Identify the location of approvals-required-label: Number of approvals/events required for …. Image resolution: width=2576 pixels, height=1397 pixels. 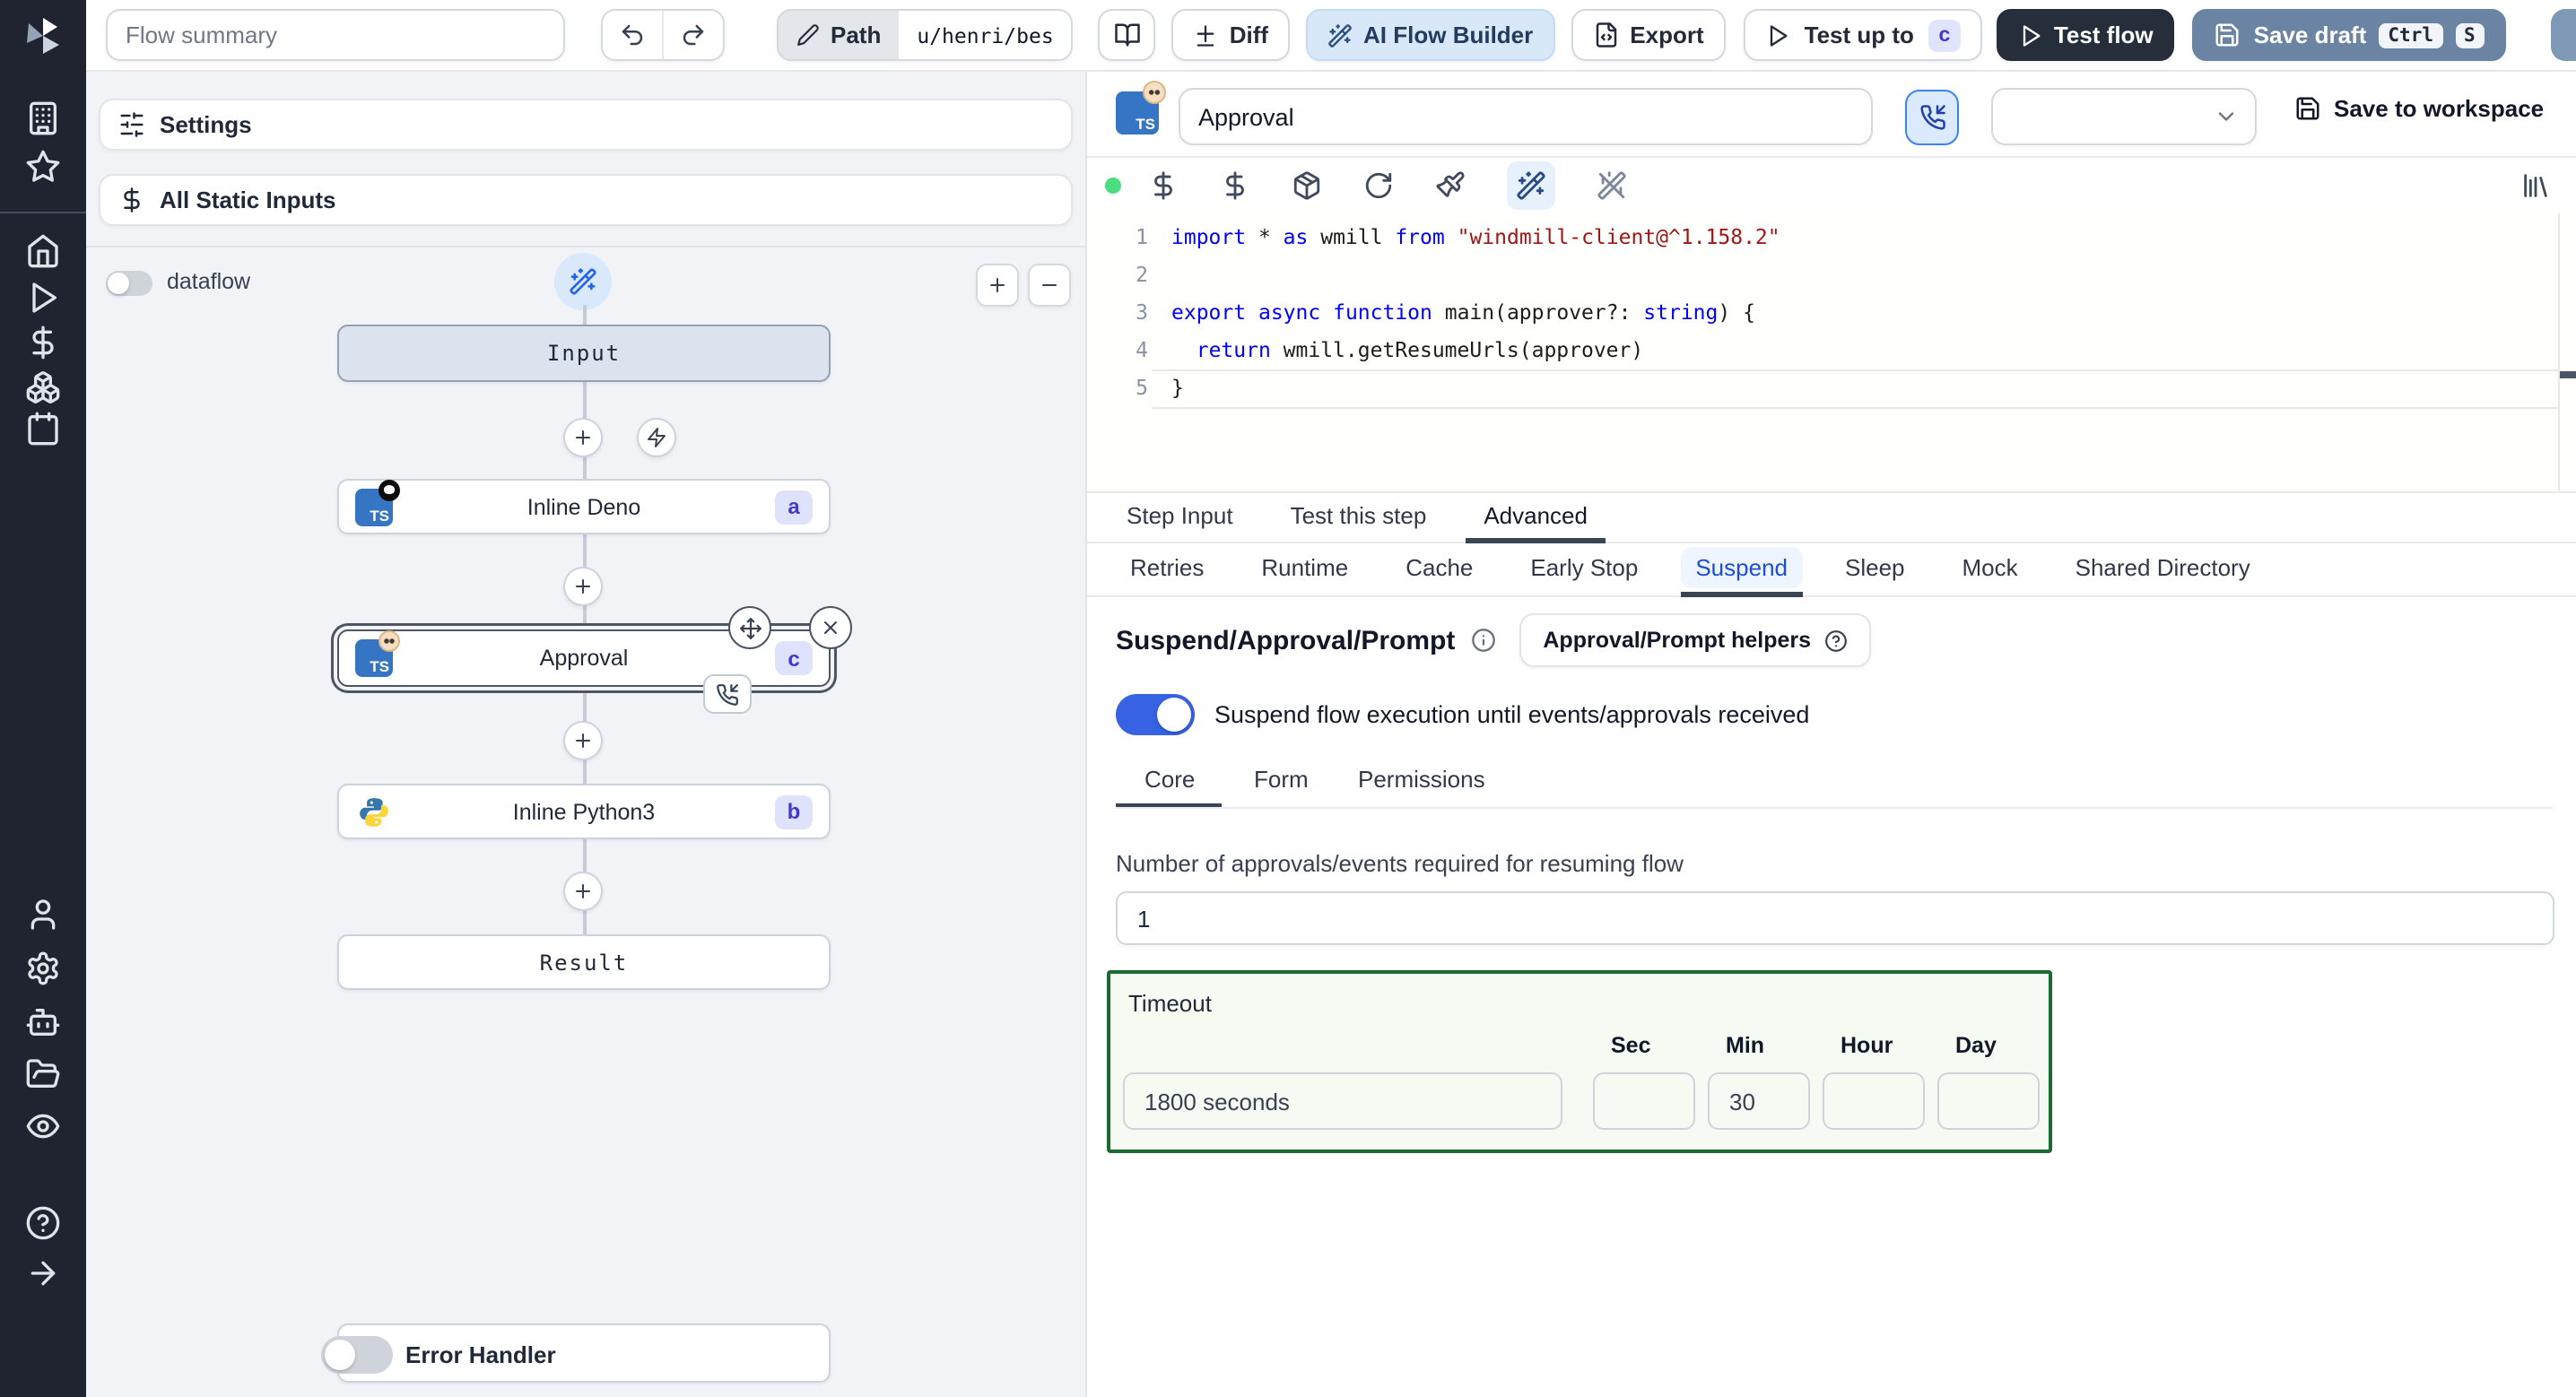
(1400, 863).